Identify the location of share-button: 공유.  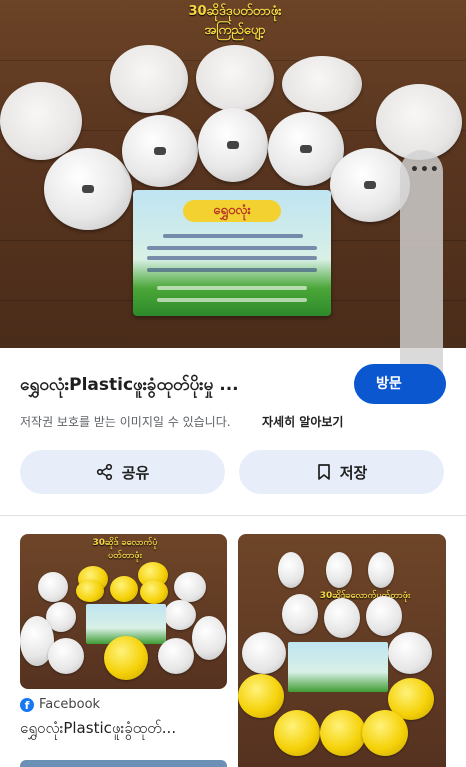
(122, 472).